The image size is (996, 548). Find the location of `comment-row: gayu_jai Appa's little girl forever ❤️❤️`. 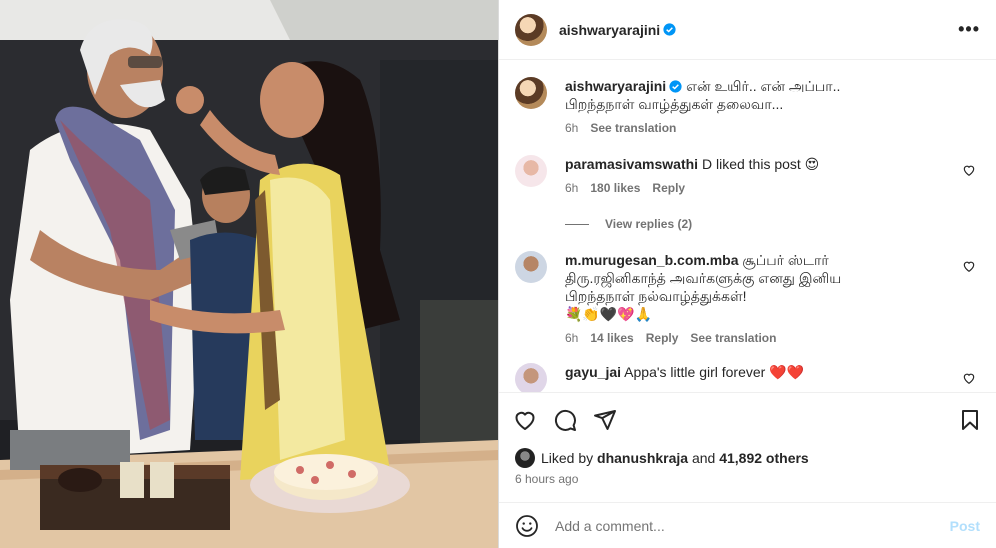

comment-row: gayu_jai Appa's little girl forever ❤️❤️ is located at coordinates (747, 377).